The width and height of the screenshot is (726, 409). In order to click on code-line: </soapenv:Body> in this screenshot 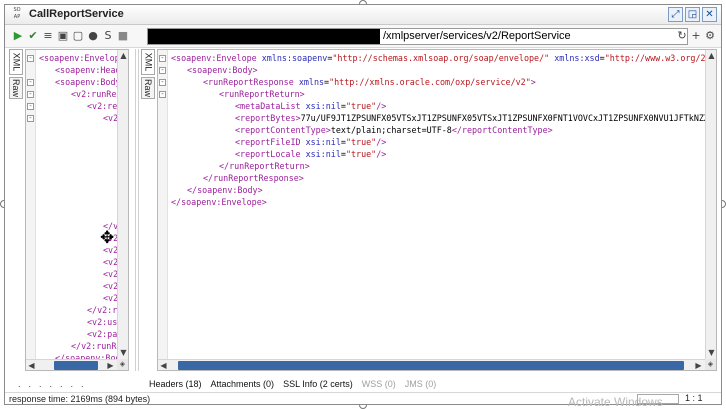, I will do `click(225, 190)`.